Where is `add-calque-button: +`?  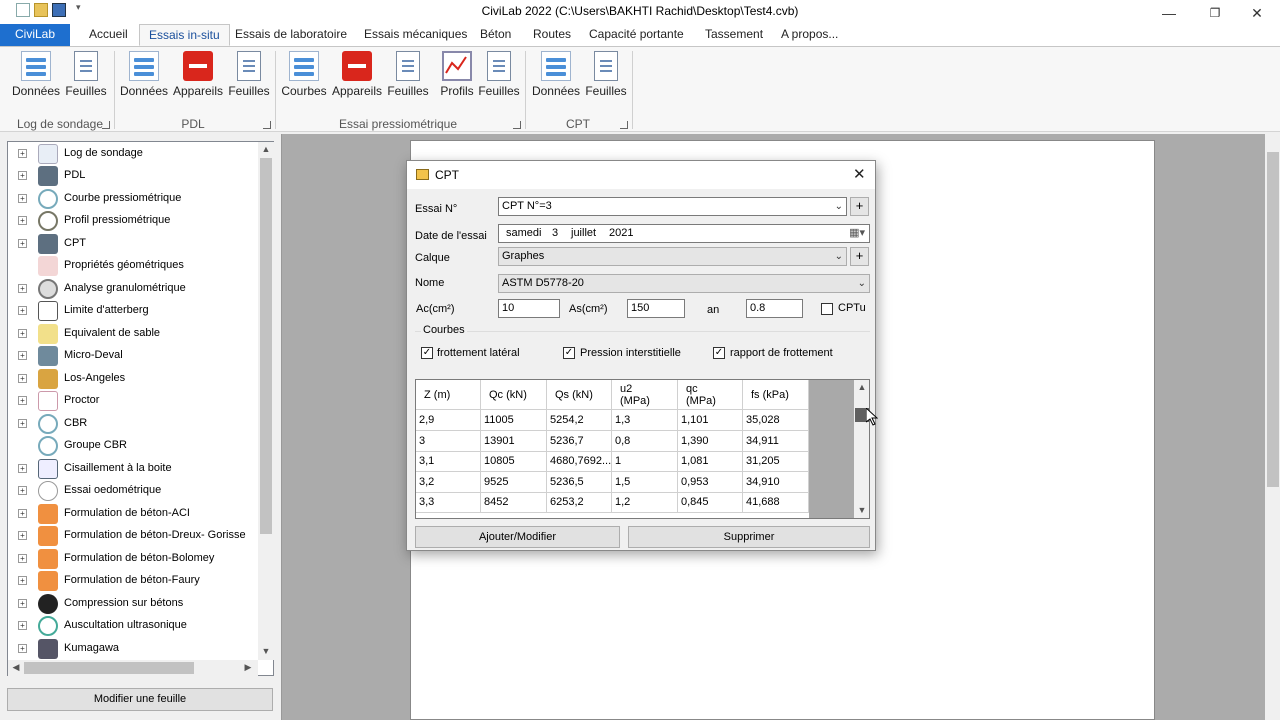 add-calque-button: + is located at coordinates (859, 256).